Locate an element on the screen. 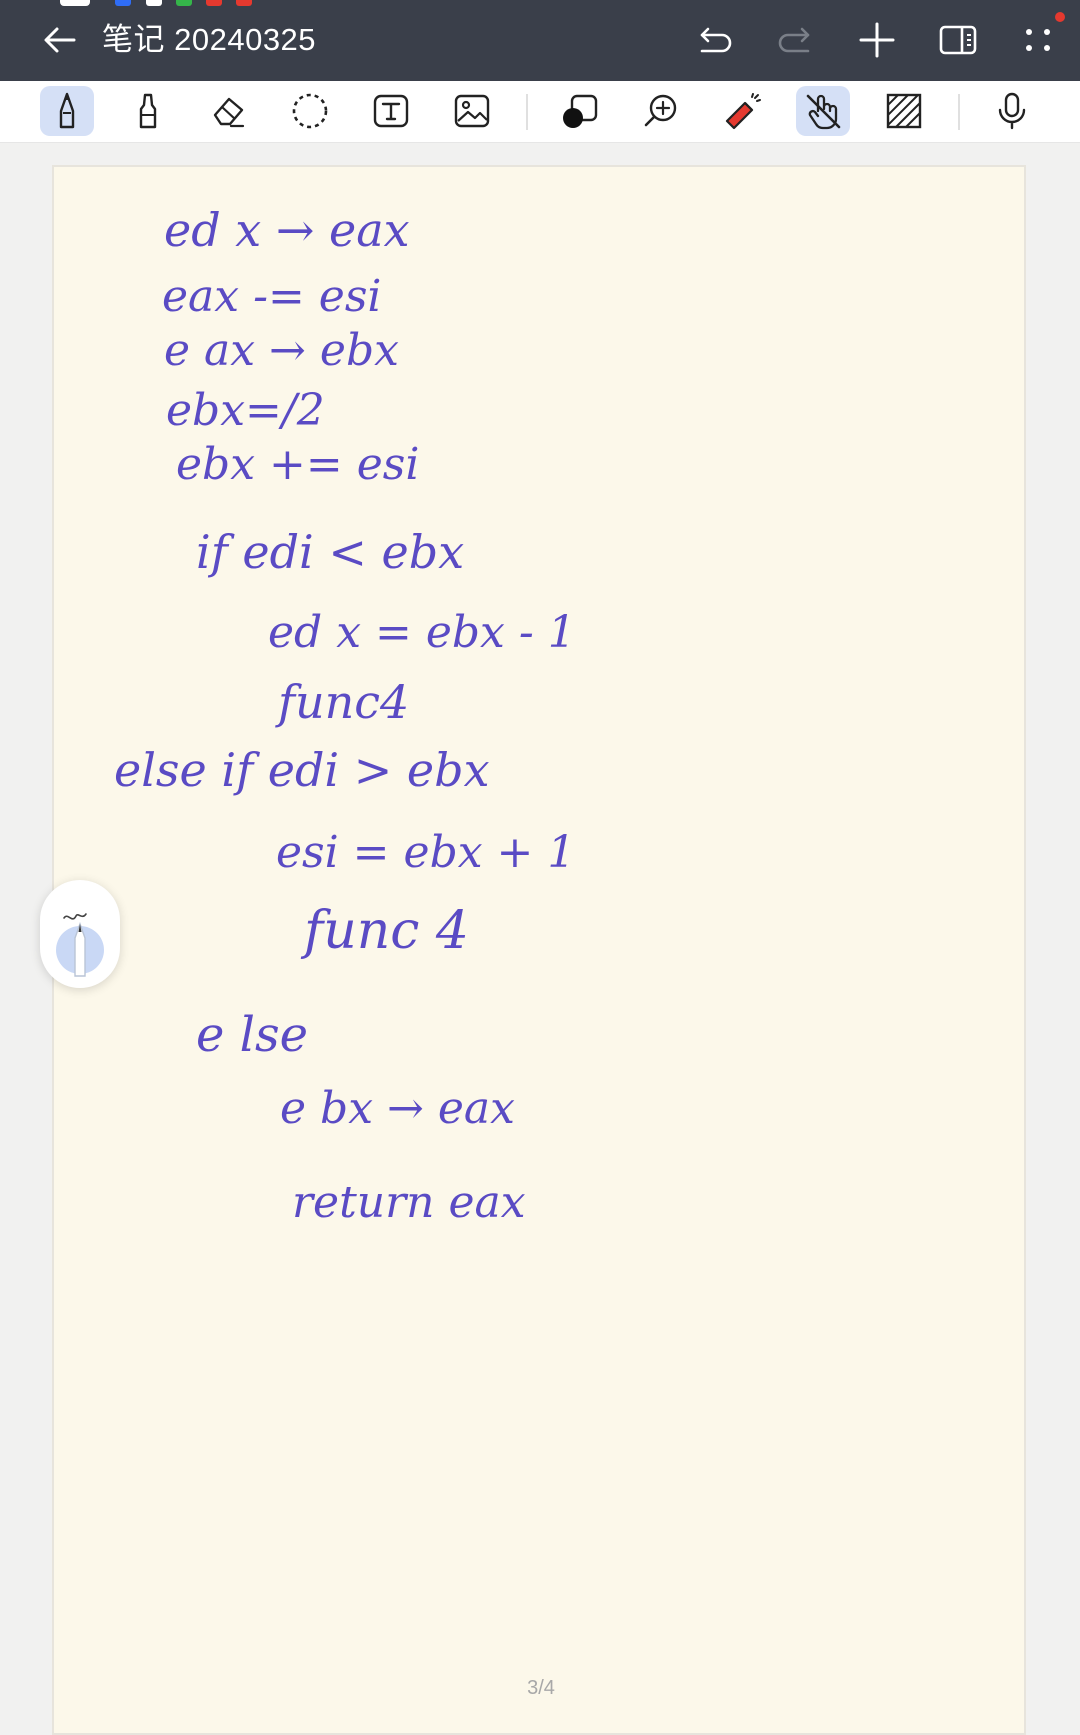 This screenshot has height=1735, width=1080. text-box-icon is located at coordinates (391, 111).